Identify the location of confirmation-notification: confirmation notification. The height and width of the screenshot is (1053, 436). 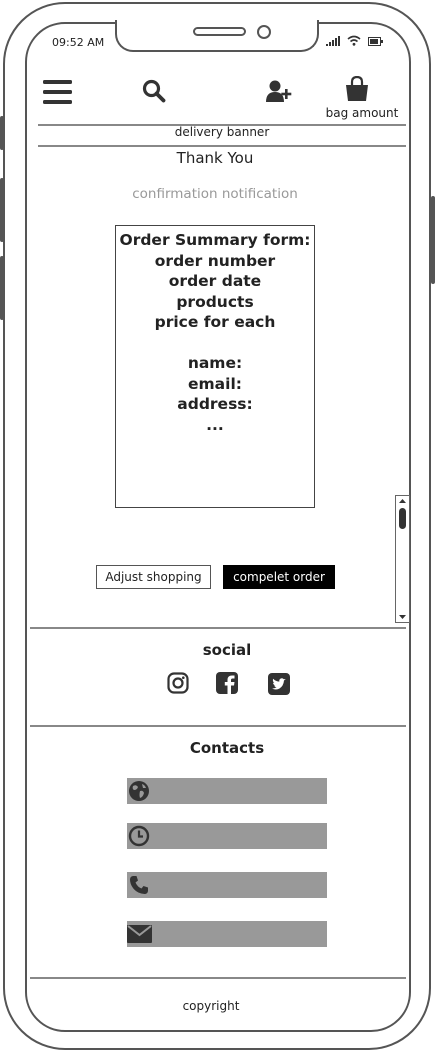
(215, 194).